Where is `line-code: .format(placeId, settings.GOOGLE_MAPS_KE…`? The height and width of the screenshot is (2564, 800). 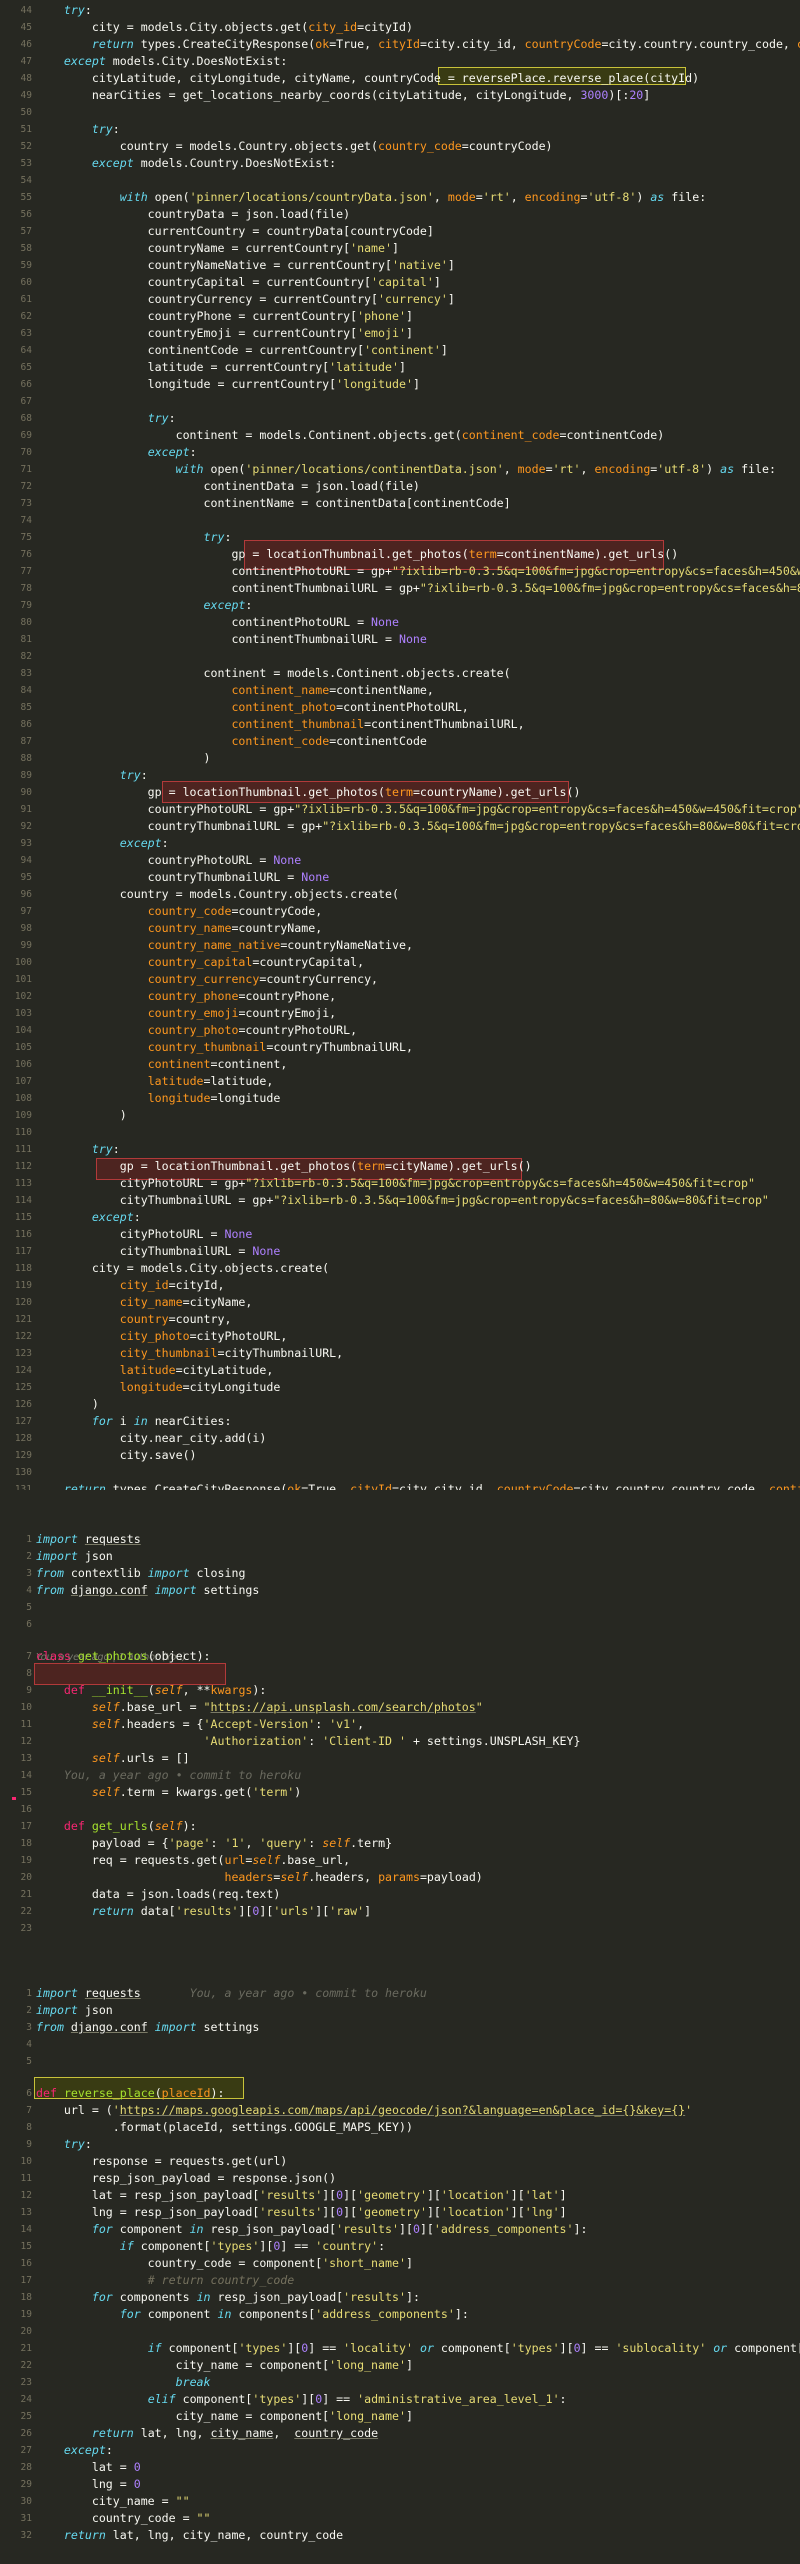
line-code: .format(placeId, settings.GOOGLE_MAPS_KE… is located at coordinates (224, 2127).